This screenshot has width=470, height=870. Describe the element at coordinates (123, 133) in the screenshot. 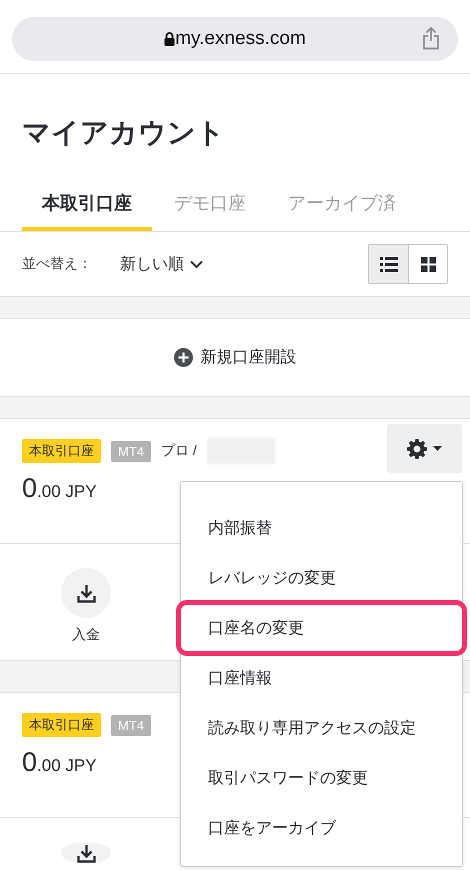

I see `page-title: マイアカウント` at that location.